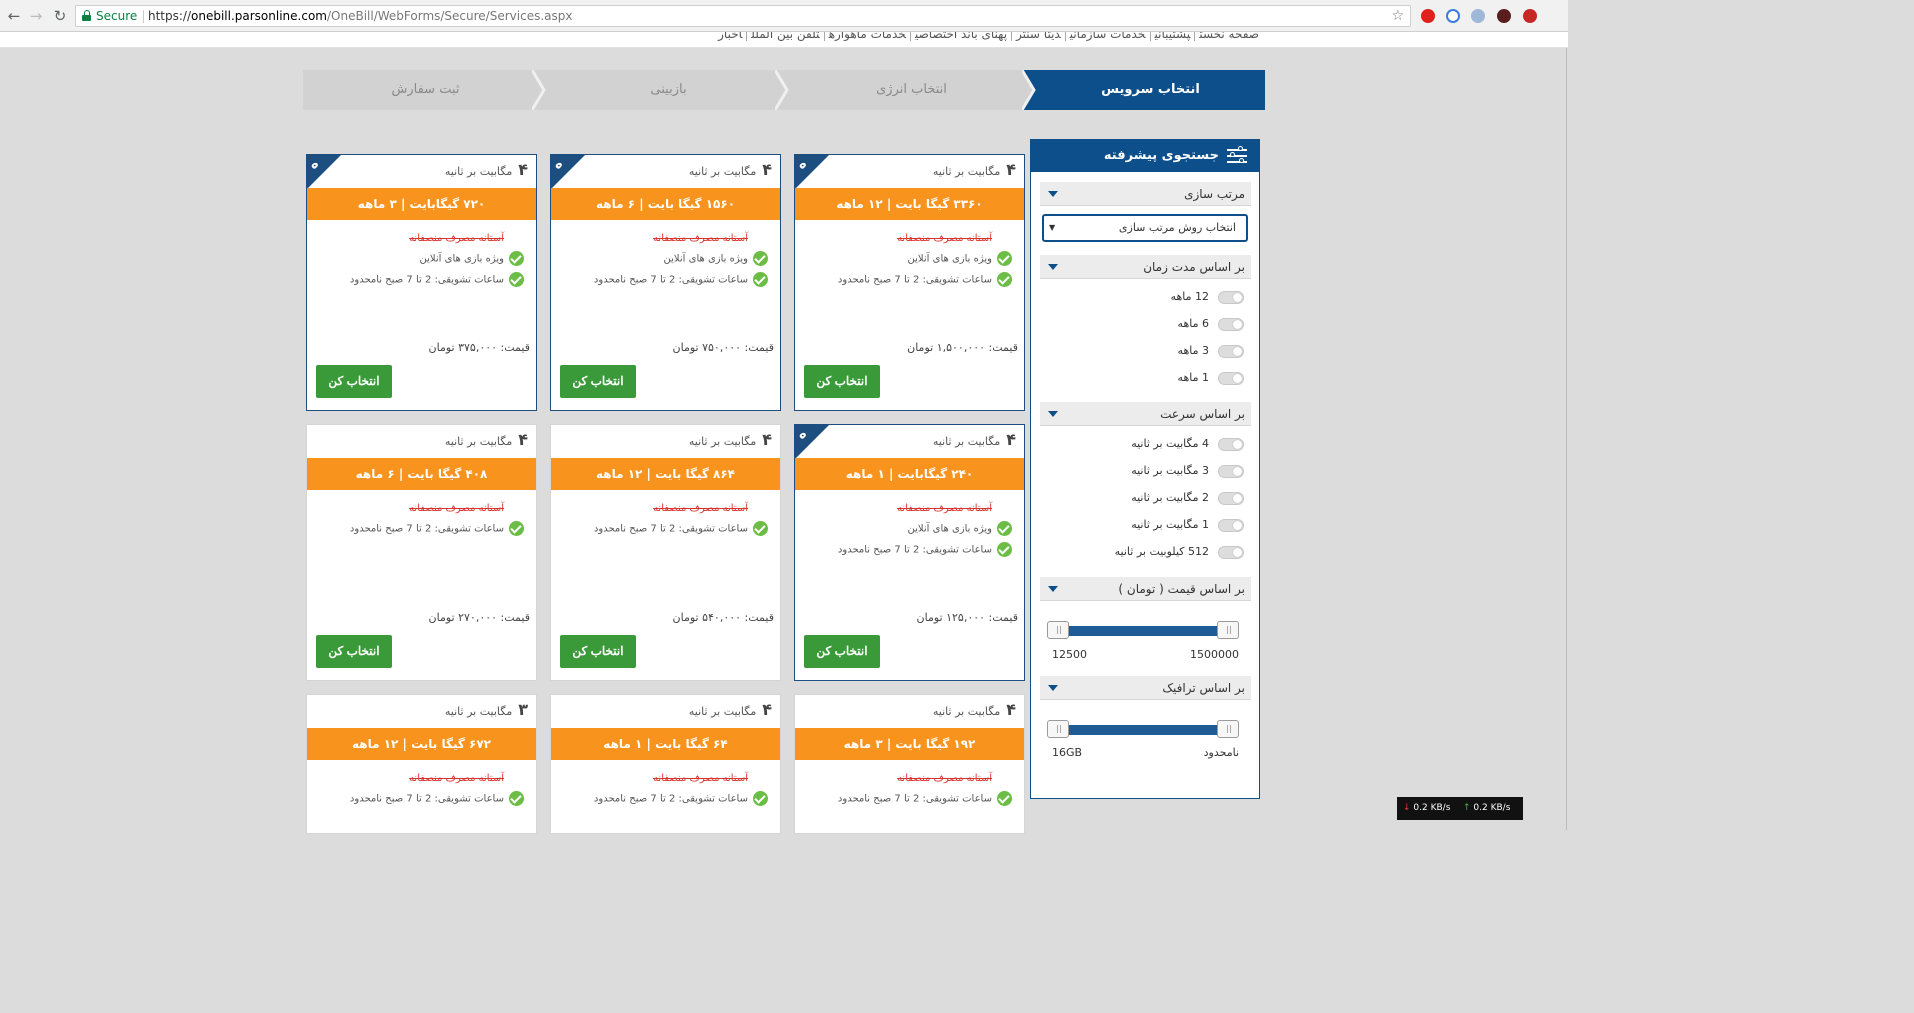 This screenshot has height=1013, width=1914. Describe the element at coordinates (1221, 752) in the screenshot. I see `traffic-max-label: نامحدود` at that location.